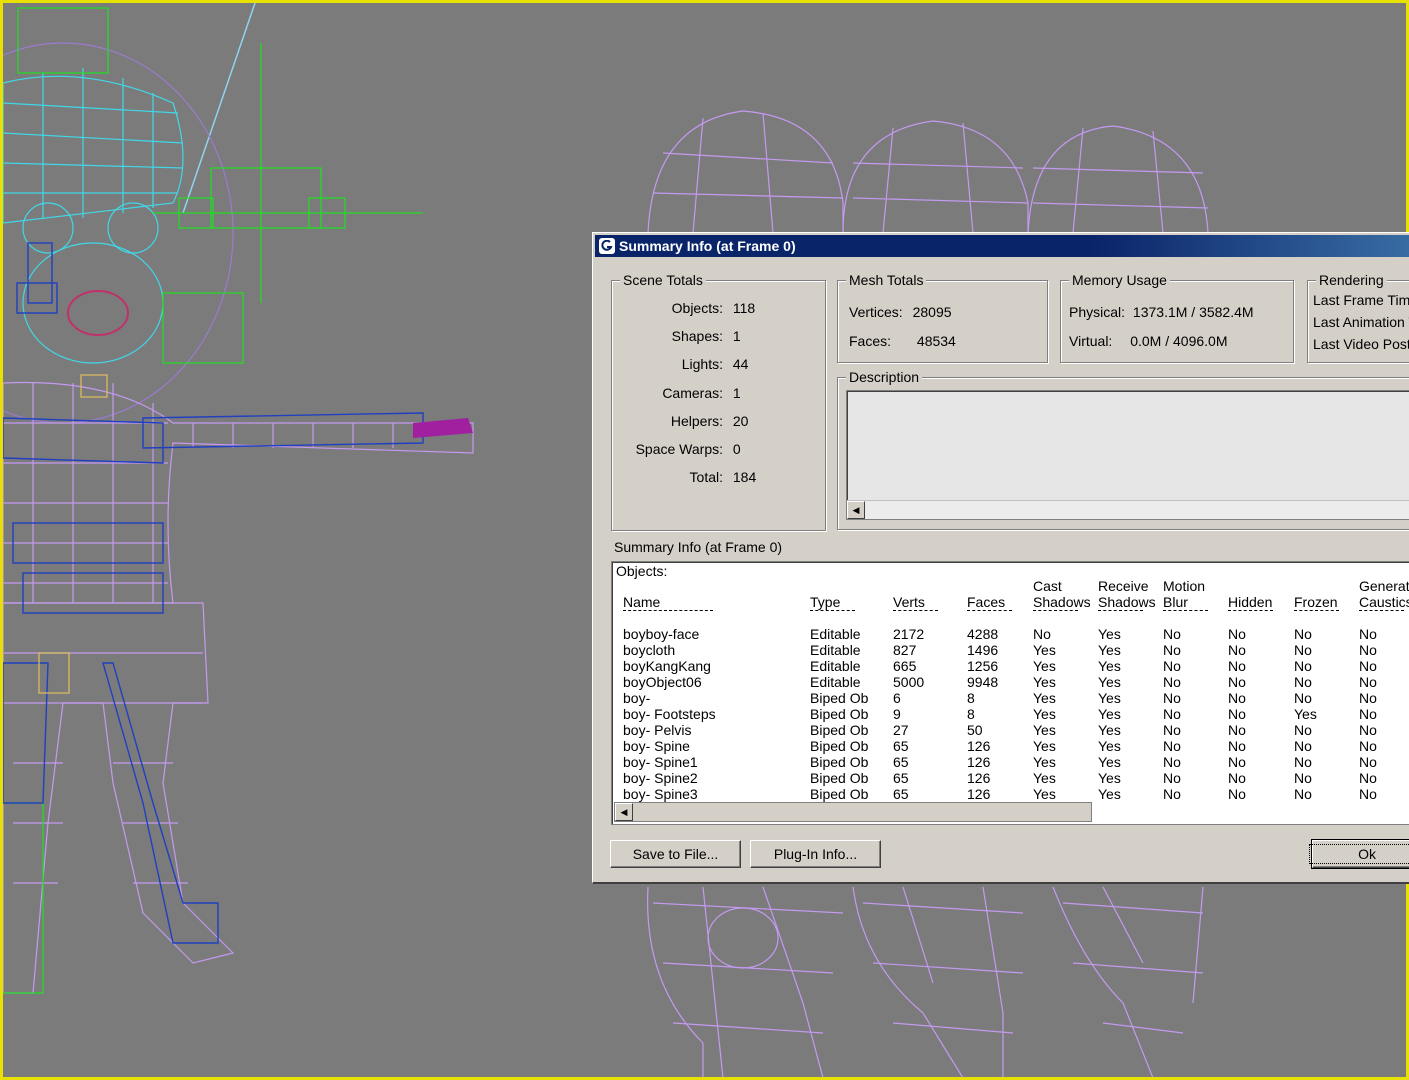 The height and width of the screenshot is (1080, 1409). What do you see at coordinates (1010, 762) in the screenshot?
I see `table-row: boy- Spine1 Biped Ob 65 126 Yes Yes No No No No` at bounding box center [1010, 762].